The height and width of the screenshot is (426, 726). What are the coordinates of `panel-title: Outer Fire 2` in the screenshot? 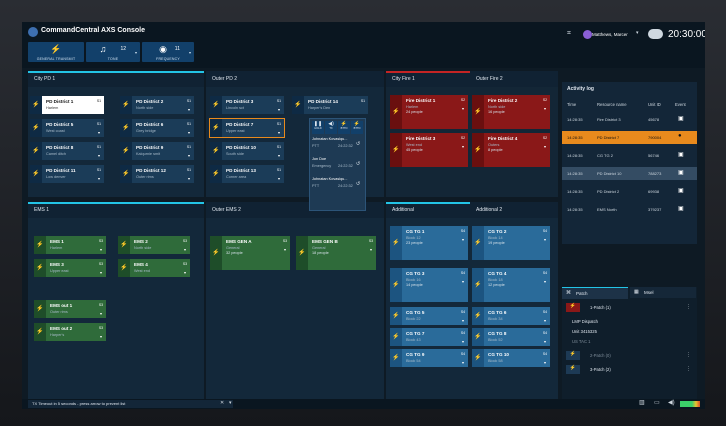 It's located at (489, 79).